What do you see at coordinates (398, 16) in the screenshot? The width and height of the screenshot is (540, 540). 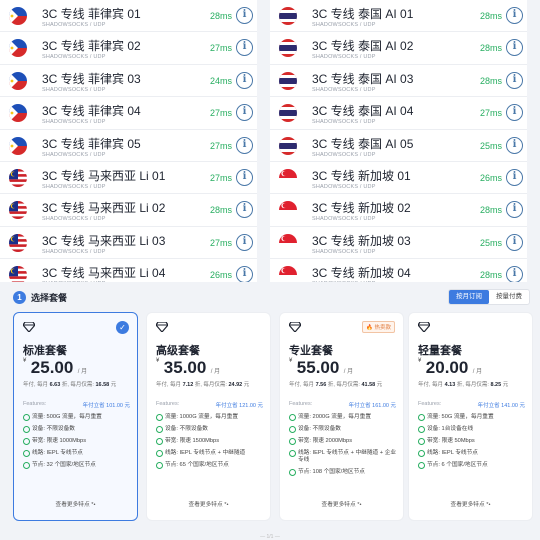 I see `server-row: 3C 专线 泰国 AI 01 SHADOWSOCKS / UDP 28ms i` at bounding box center [398, 16].